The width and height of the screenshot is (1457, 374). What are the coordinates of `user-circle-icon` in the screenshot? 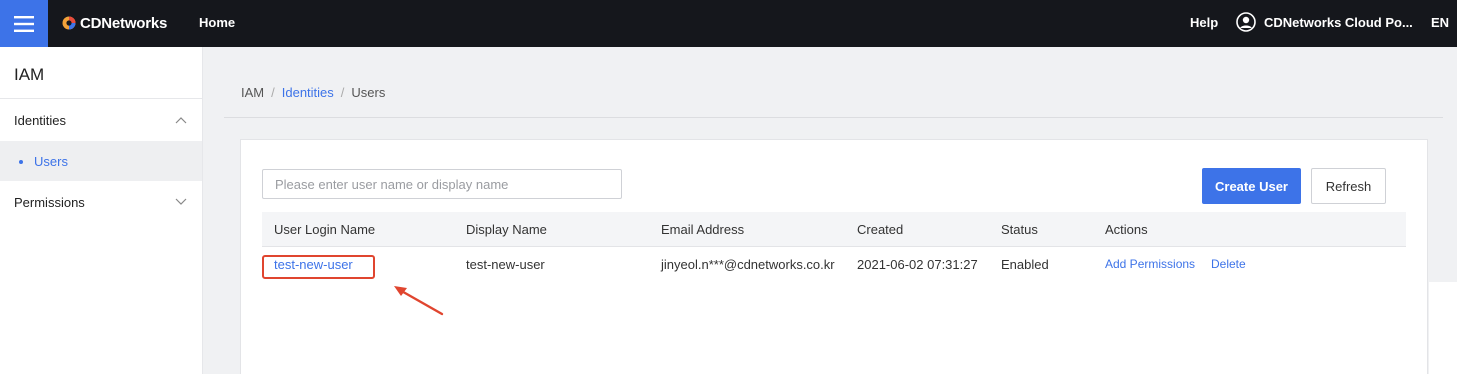 It's located at (1246, 22).